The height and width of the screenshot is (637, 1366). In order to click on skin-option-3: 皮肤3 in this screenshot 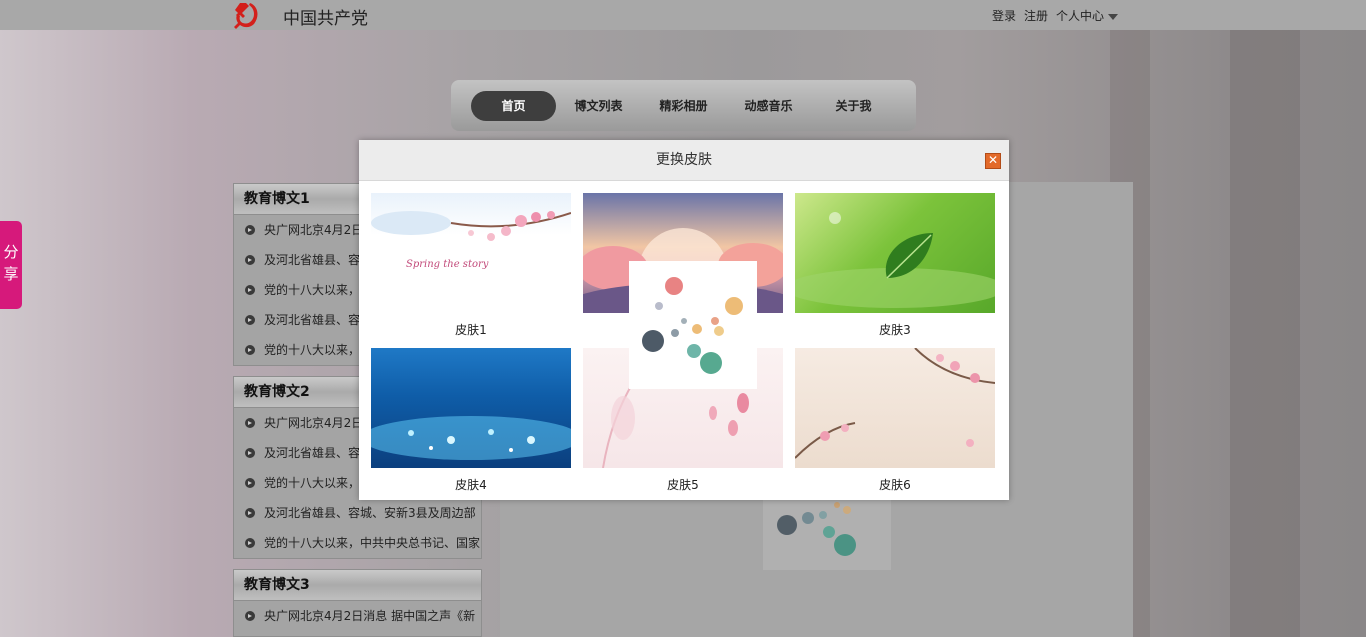, I will do `click(895, 265)`.